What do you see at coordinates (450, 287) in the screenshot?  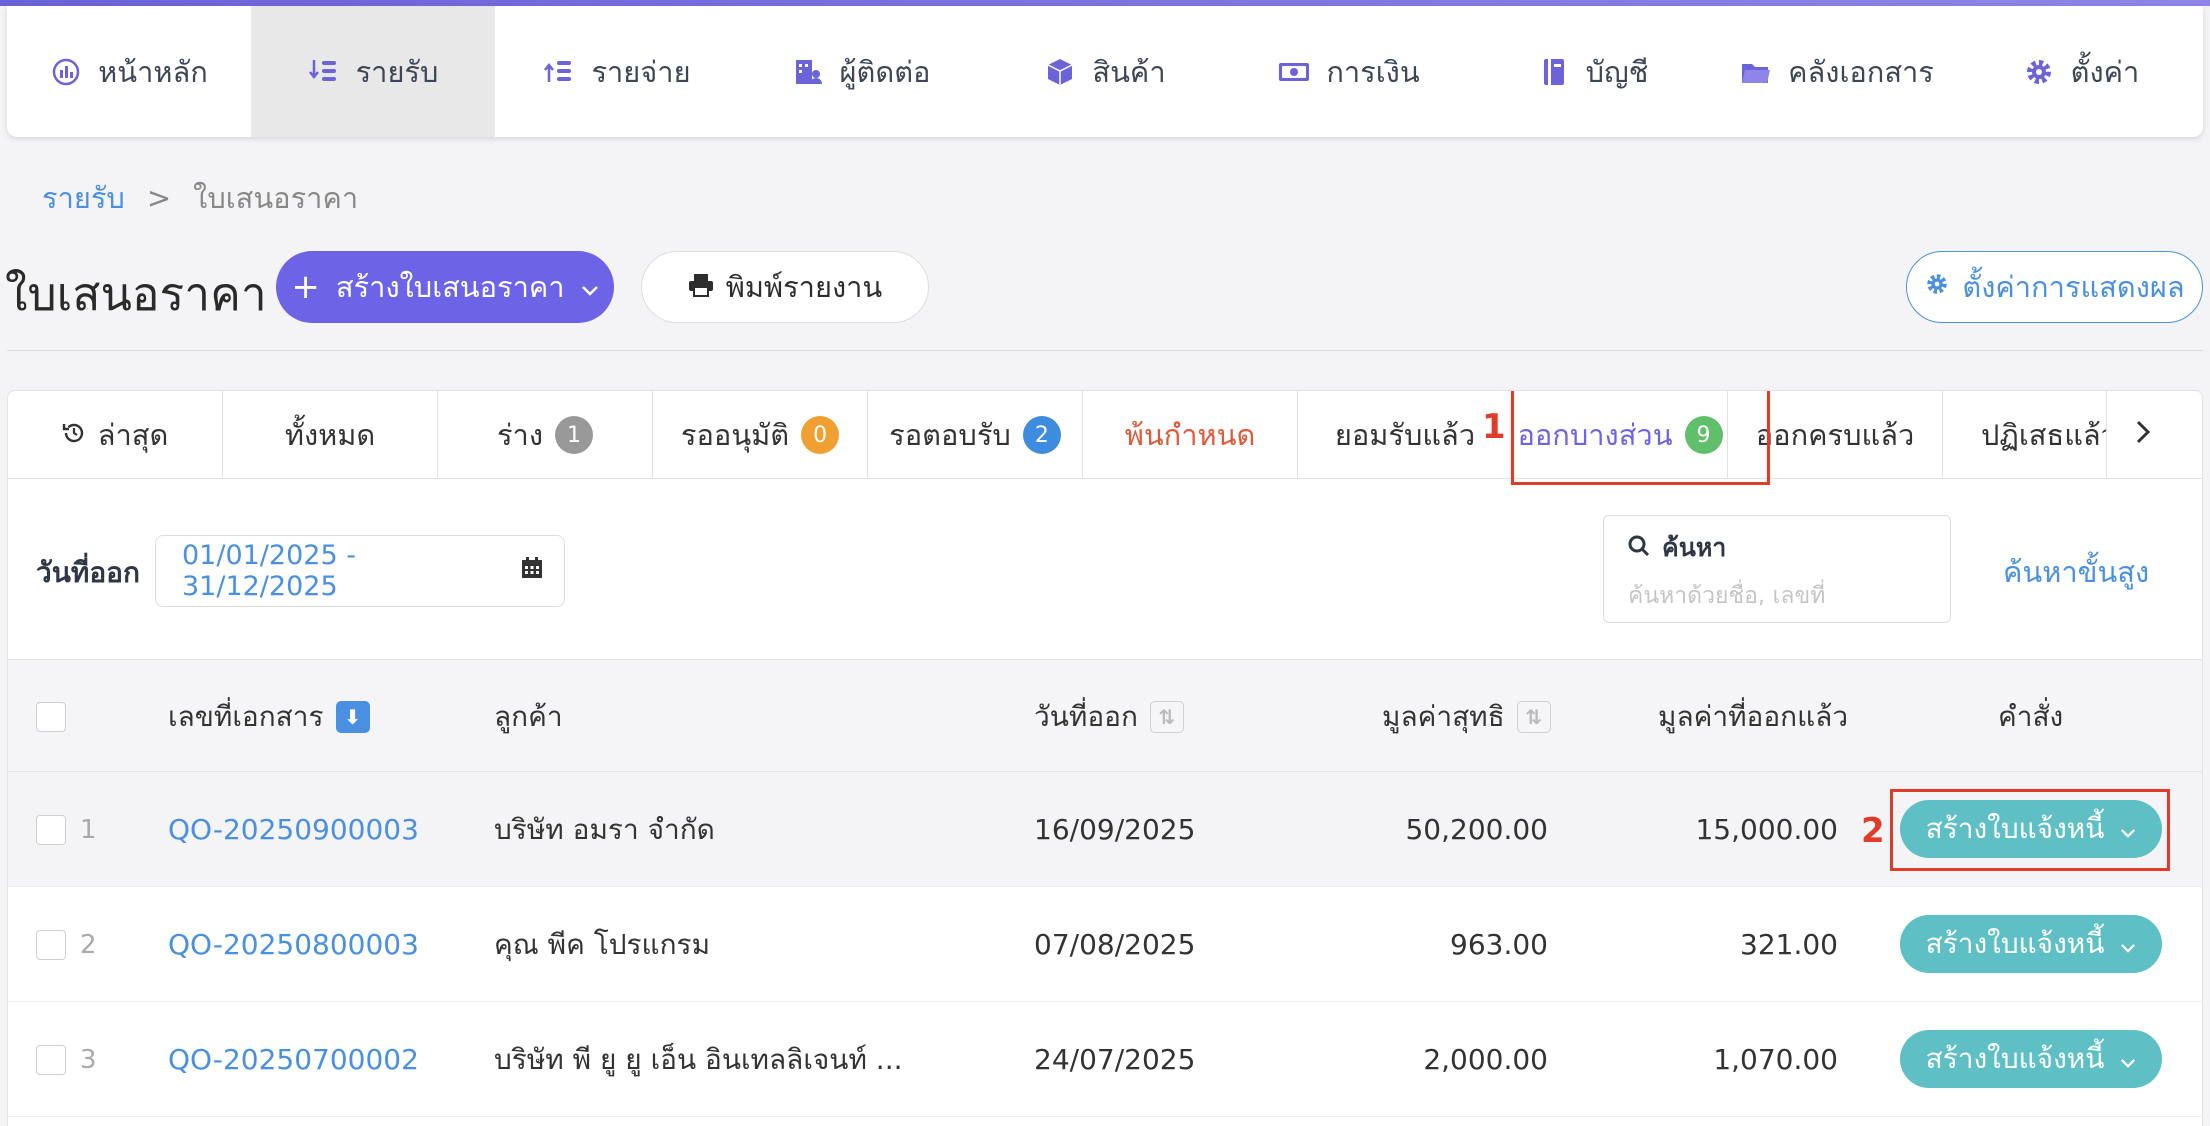 I see `create-quotation-label: สร้างใบเสนอราคา` at bounding box center [450, 287].